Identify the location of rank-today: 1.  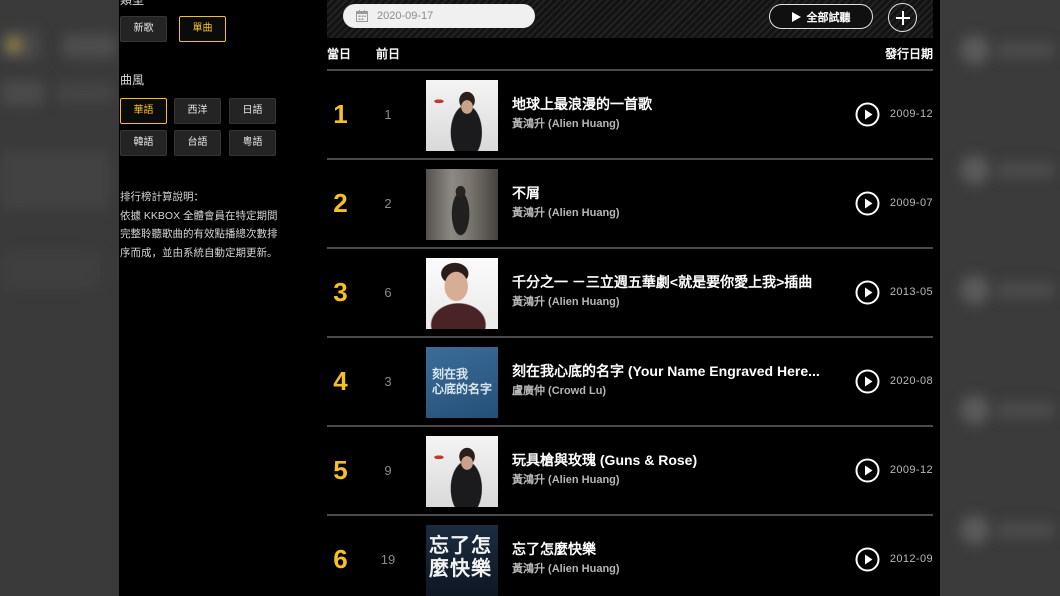
(340, 114).